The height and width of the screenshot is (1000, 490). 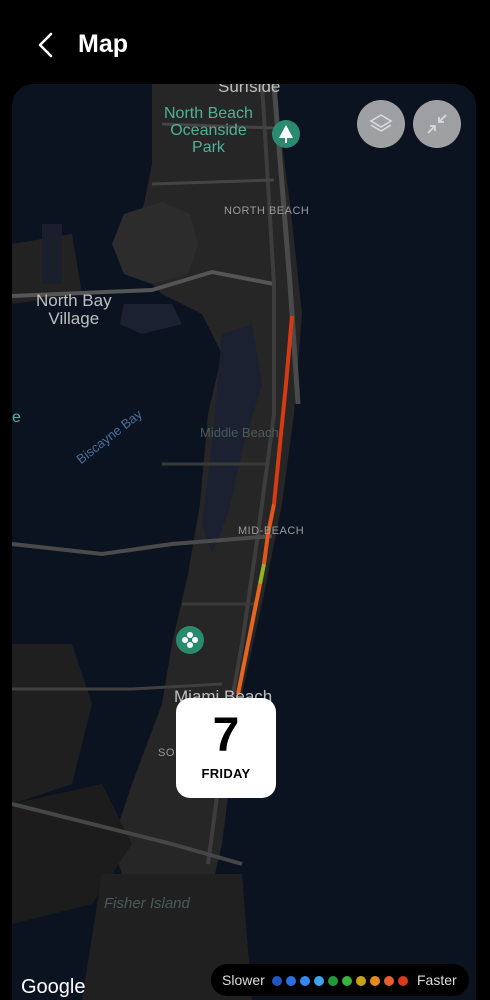 I want to click on label-park: North Beach Oceanside Park, so click(x=208, y=130).